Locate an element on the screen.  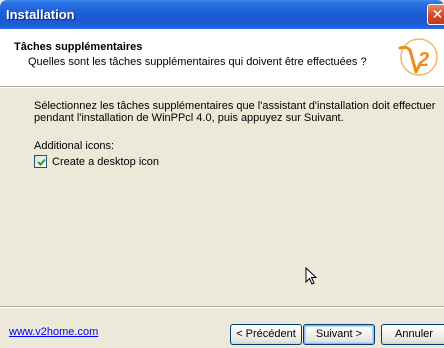
next-button: Suivant > is located at coordinates (339, 334).